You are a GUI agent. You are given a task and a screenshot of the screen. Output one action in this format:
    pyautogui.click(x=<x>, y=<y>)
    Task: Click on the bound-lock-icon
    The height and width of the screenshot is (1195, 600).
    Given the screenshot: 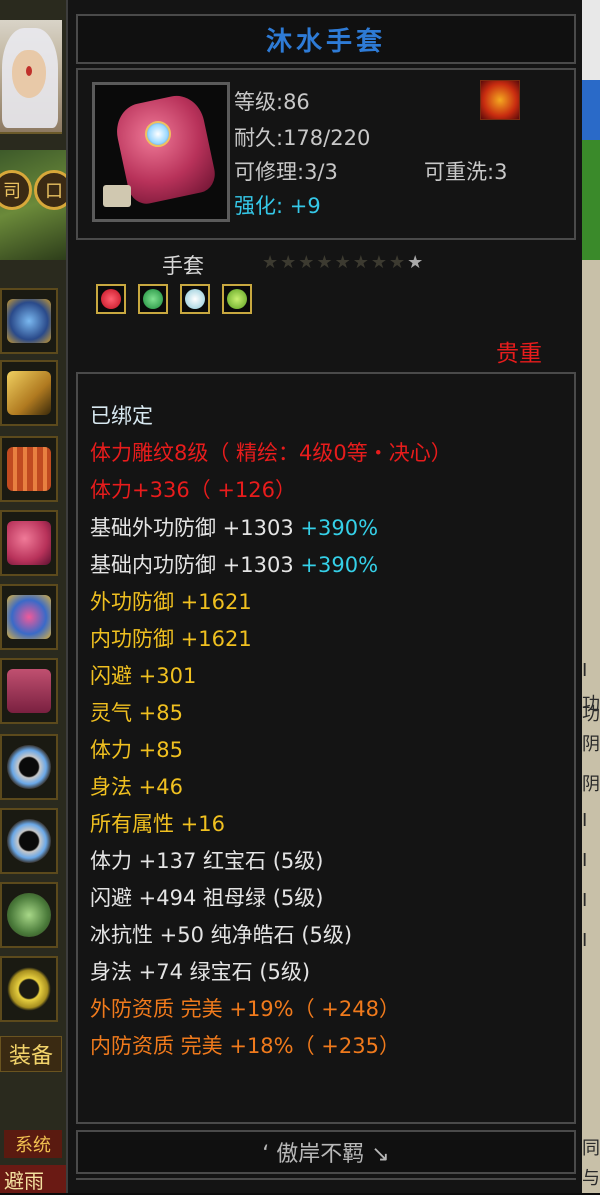 What is the action you would take?
    pyautogui.click(x=117, y=196)
    